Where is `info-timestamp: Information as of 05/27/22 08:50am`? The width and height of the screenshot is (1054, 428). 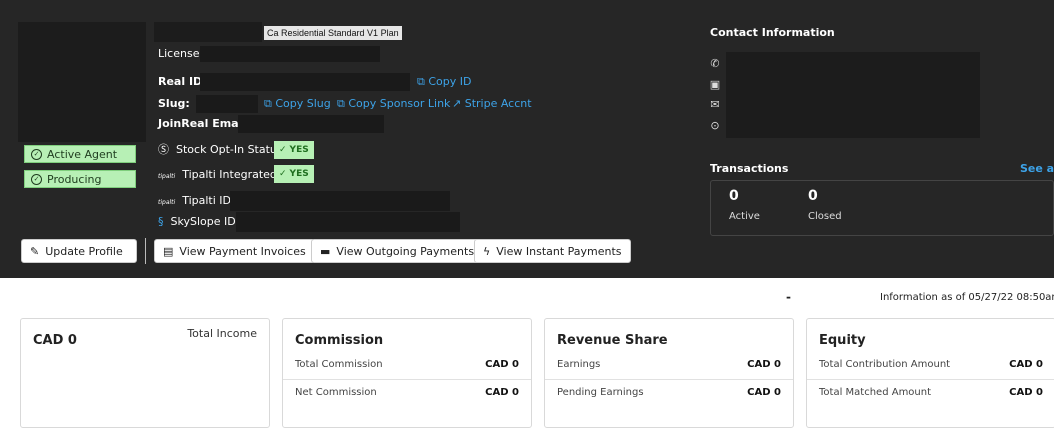 info-timestamp: Information as of 05/27/22 08:50am is located at coordinates (967, 297).